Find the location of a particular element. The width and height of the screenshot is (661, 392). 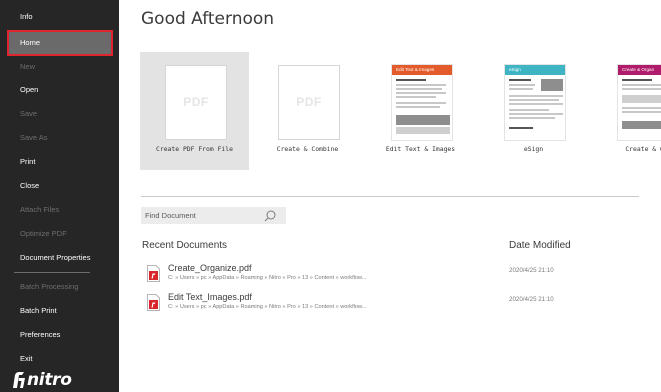

sidebar-divider is located at coordinates (52, 272).